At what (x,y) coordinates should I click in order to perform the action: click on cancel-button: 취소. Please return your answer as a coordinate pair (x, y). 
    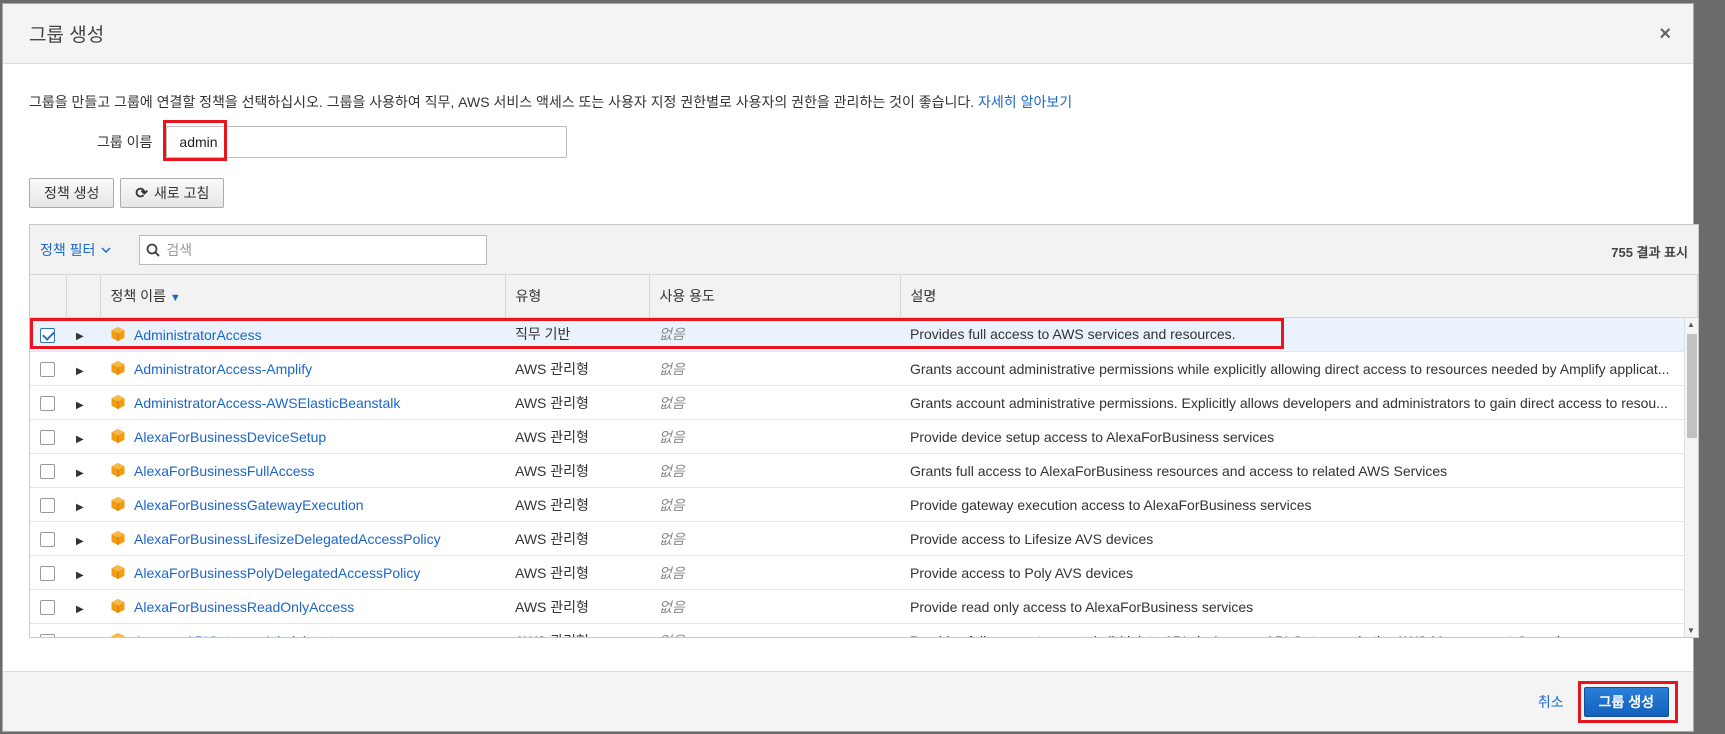
    Looking at the image, I should click on (1551, 702).